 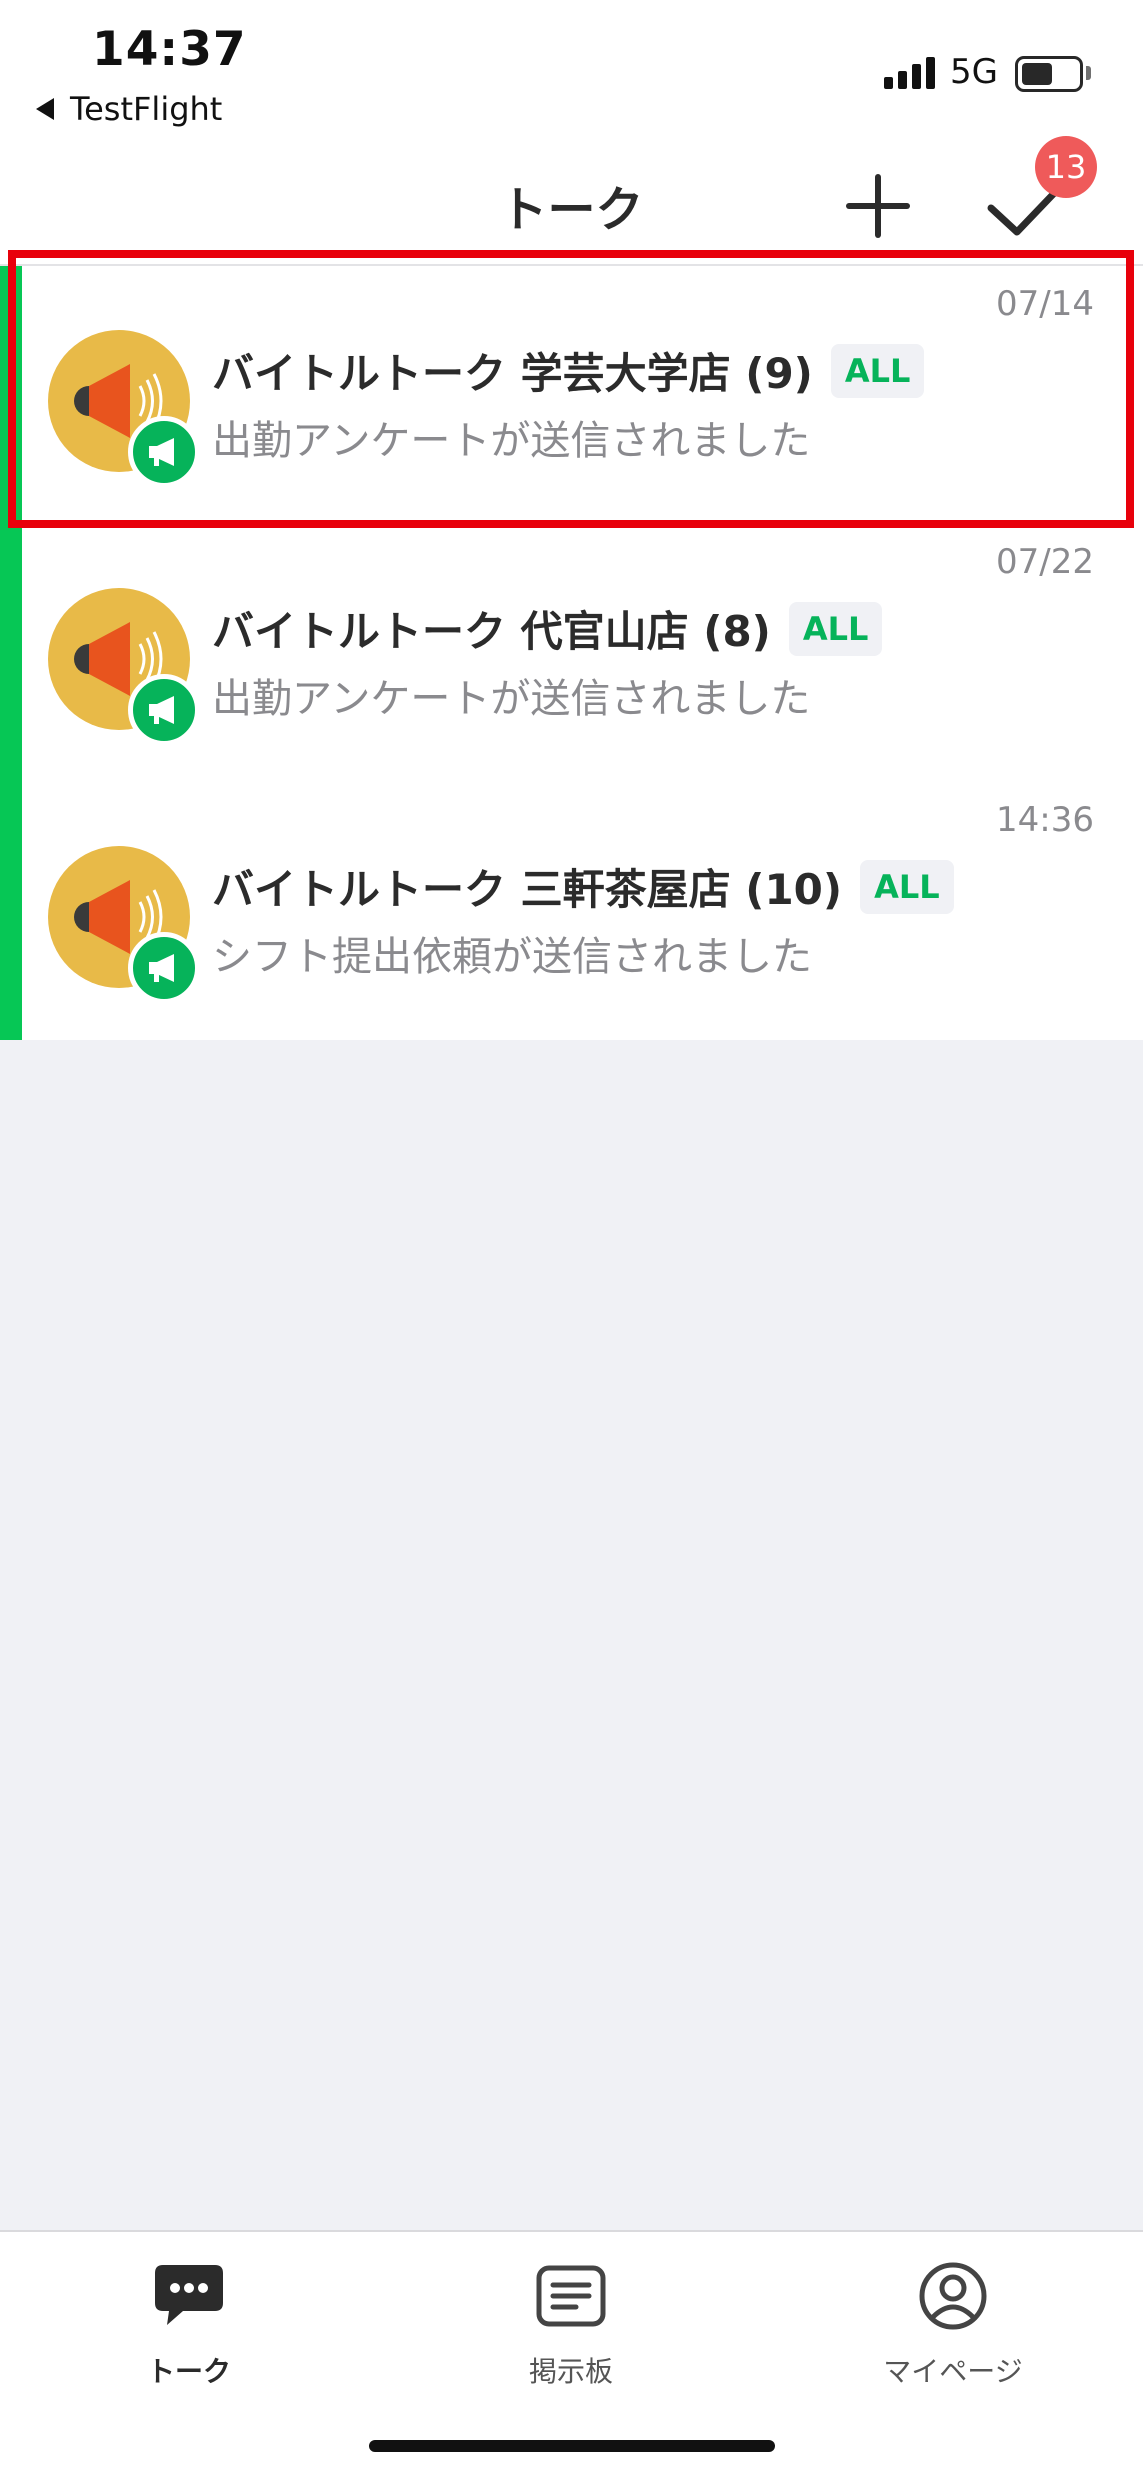 What do you see at coordinates (1045, 562) in the screenshot?
I see `talk-date: 07/22` at bounding box center [1045, 562].